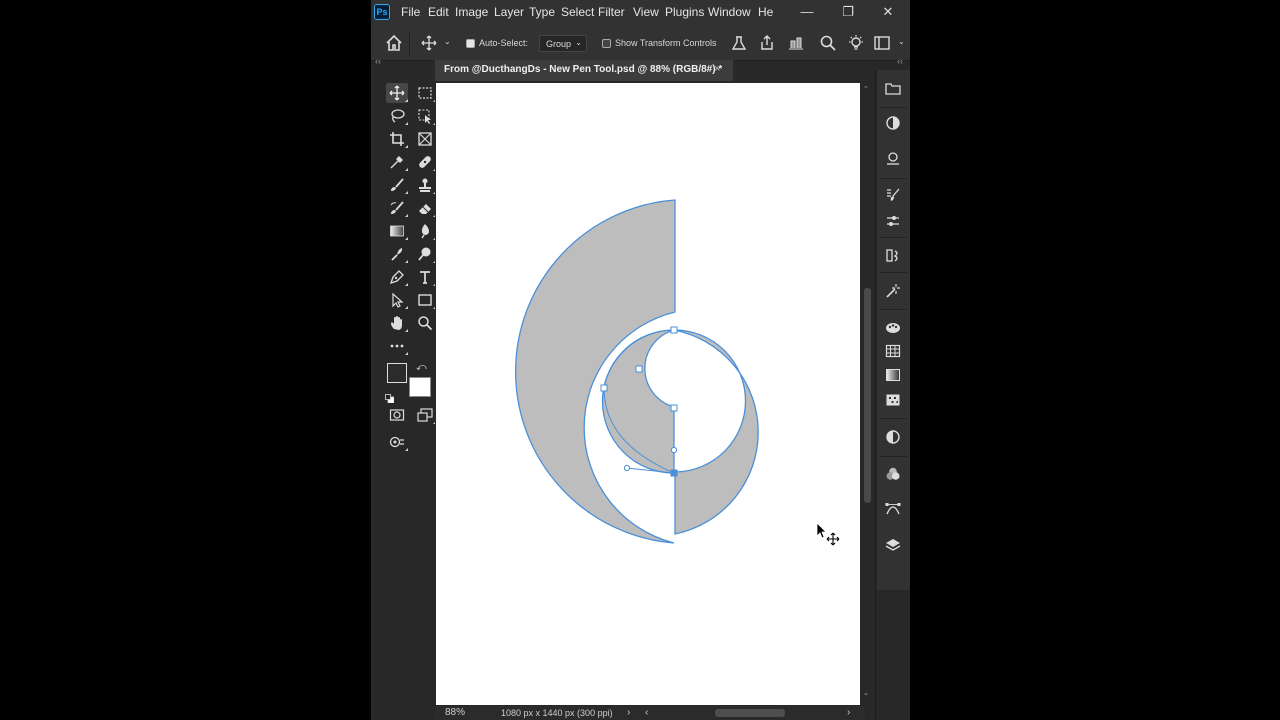 The image size is (1280, 720). I want to click on default-colors-icon, so click(390, 397).